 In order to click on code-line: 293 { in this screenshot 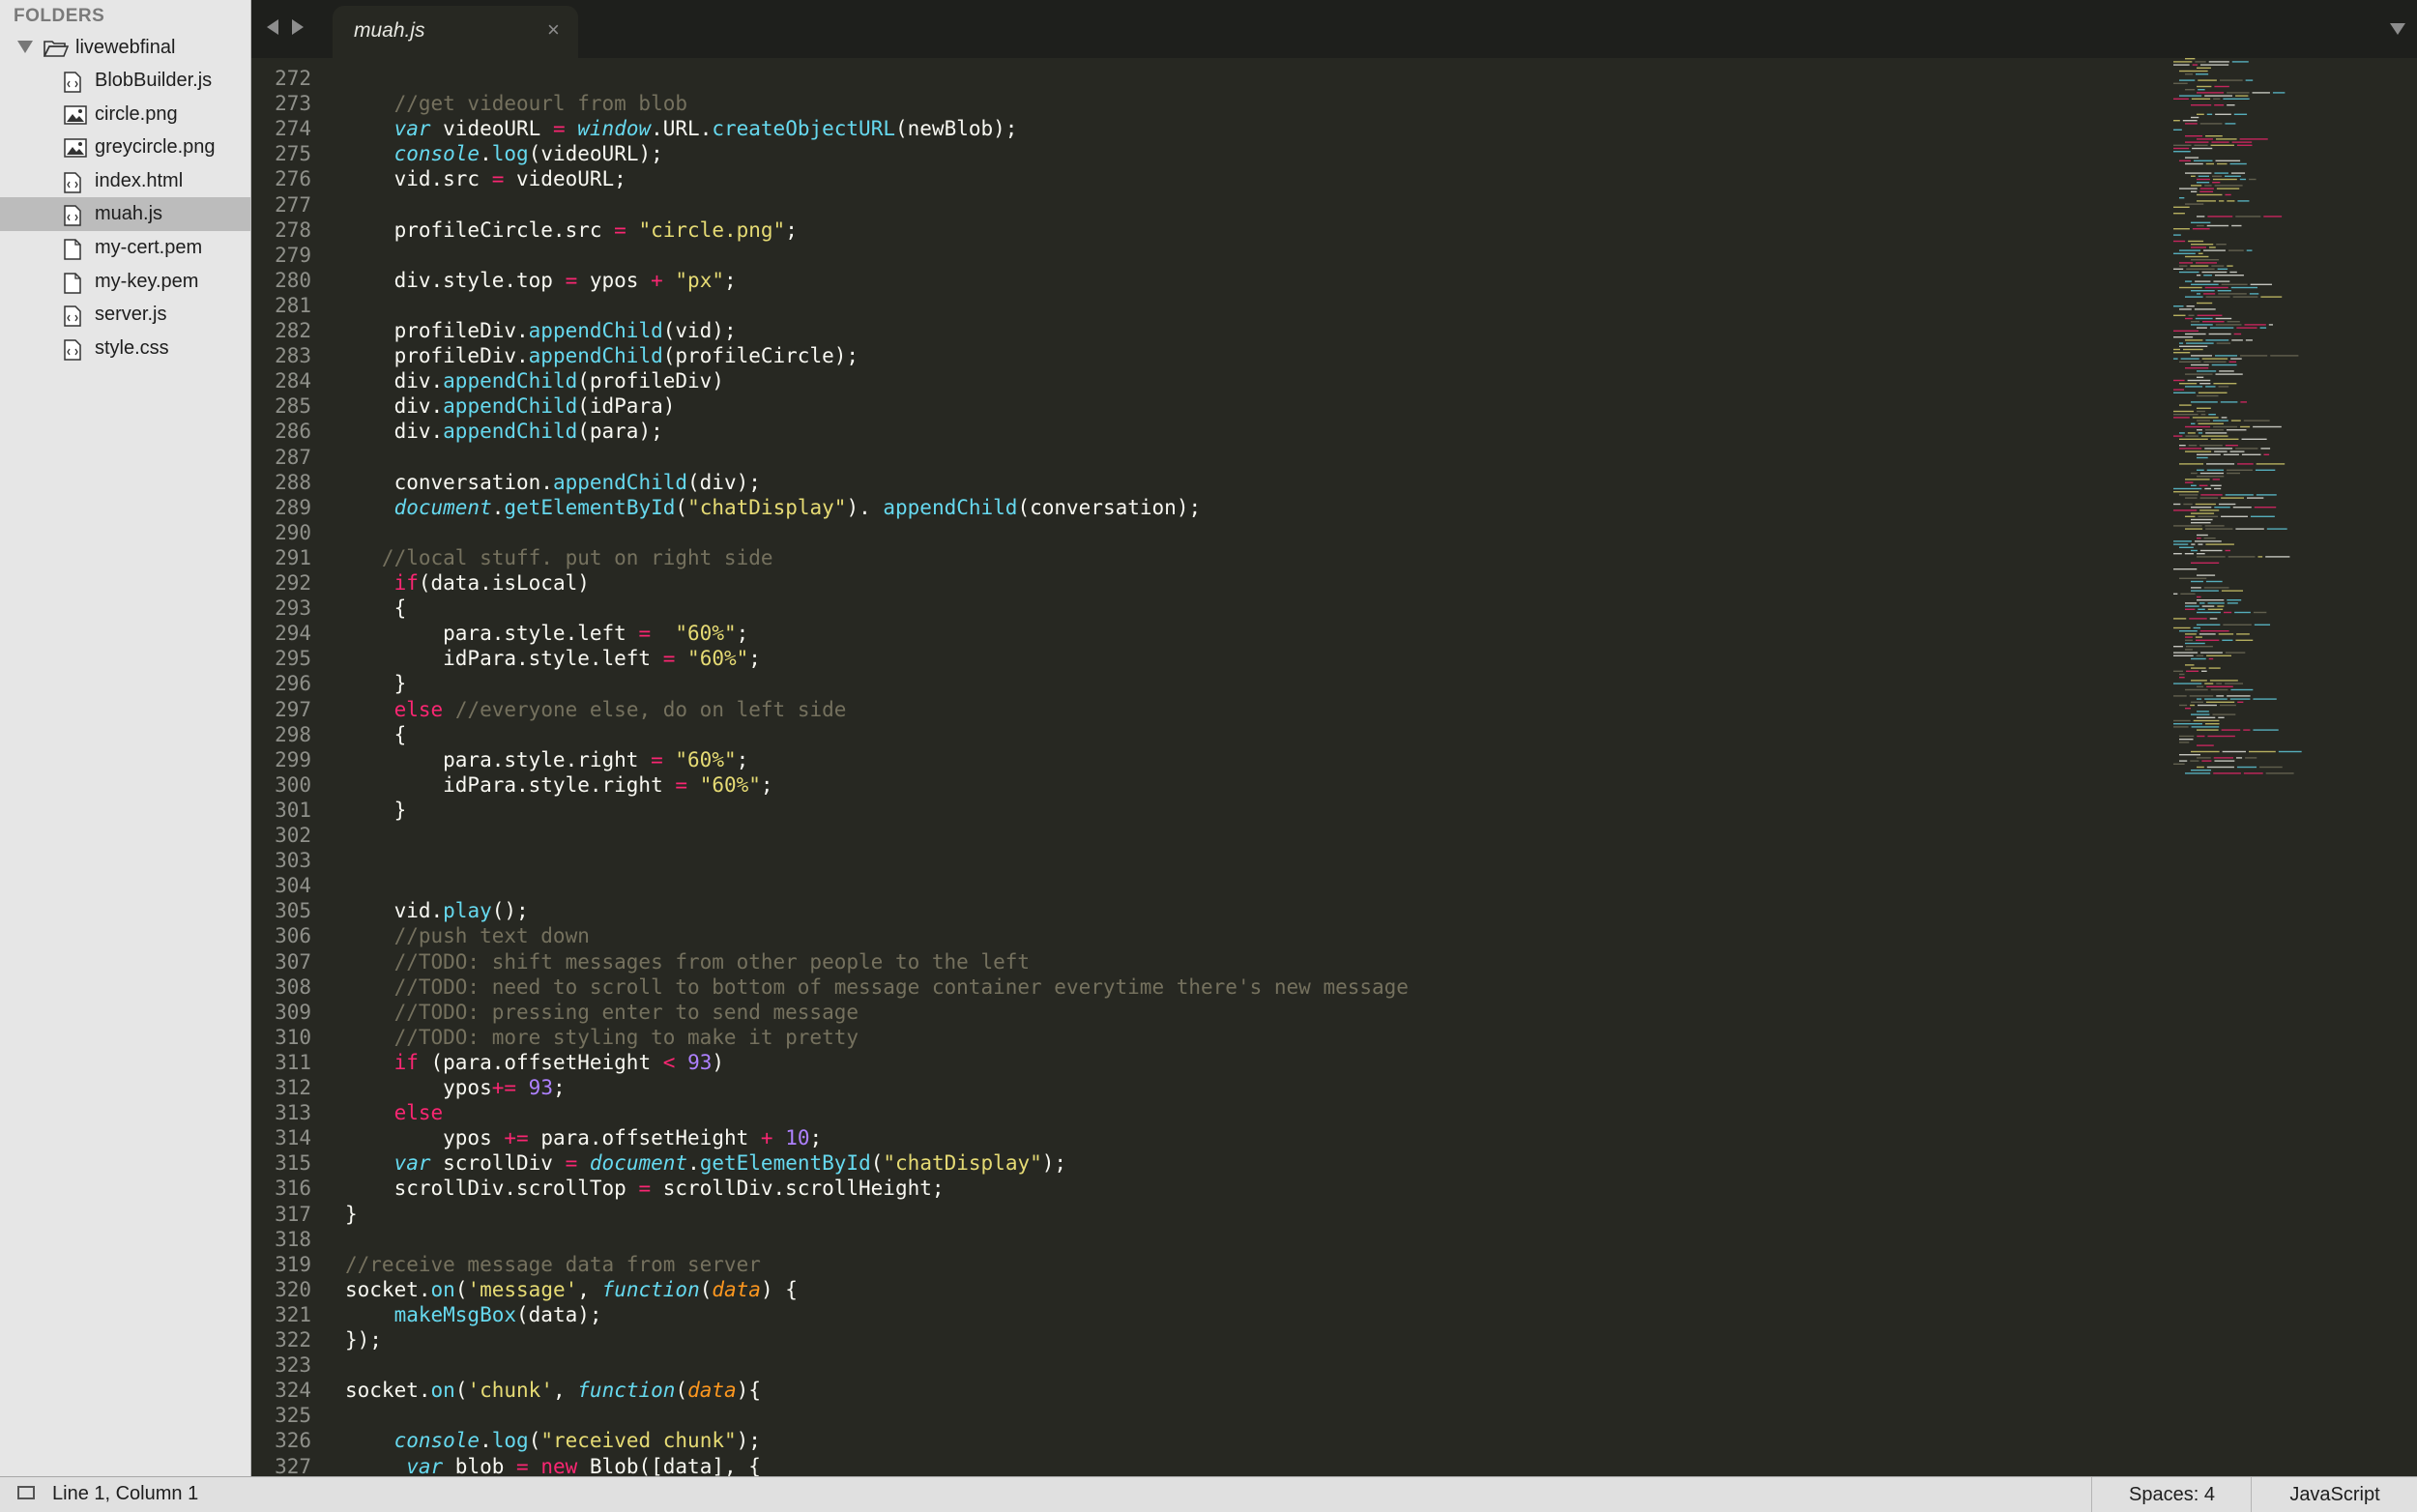, I will do `click(328, 608)`.